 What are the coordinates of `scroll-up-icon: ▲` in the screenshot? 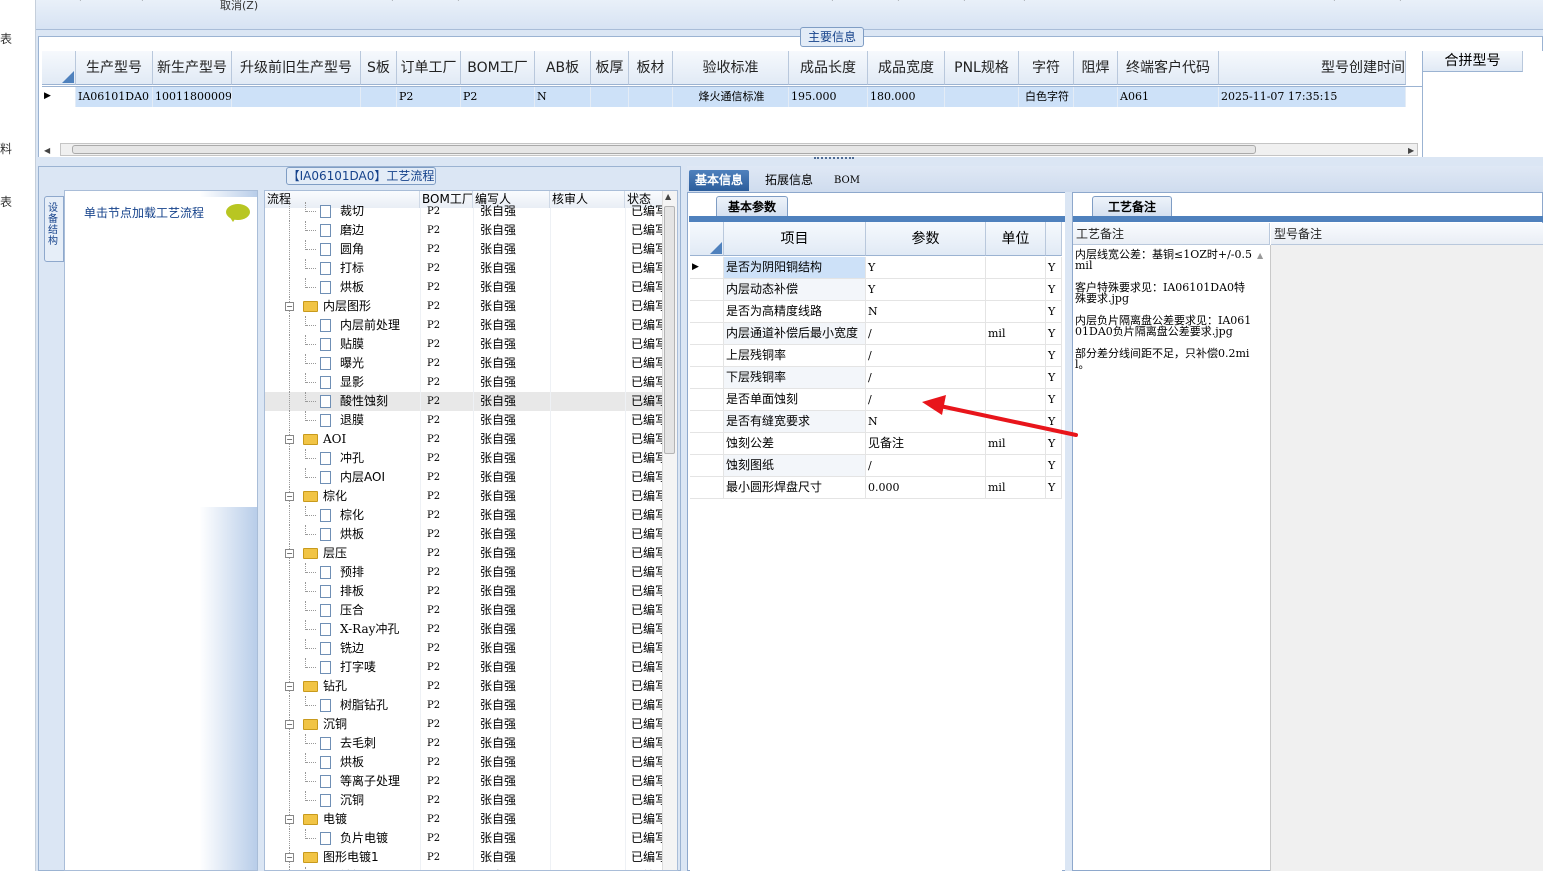 It's located at (668, 196).